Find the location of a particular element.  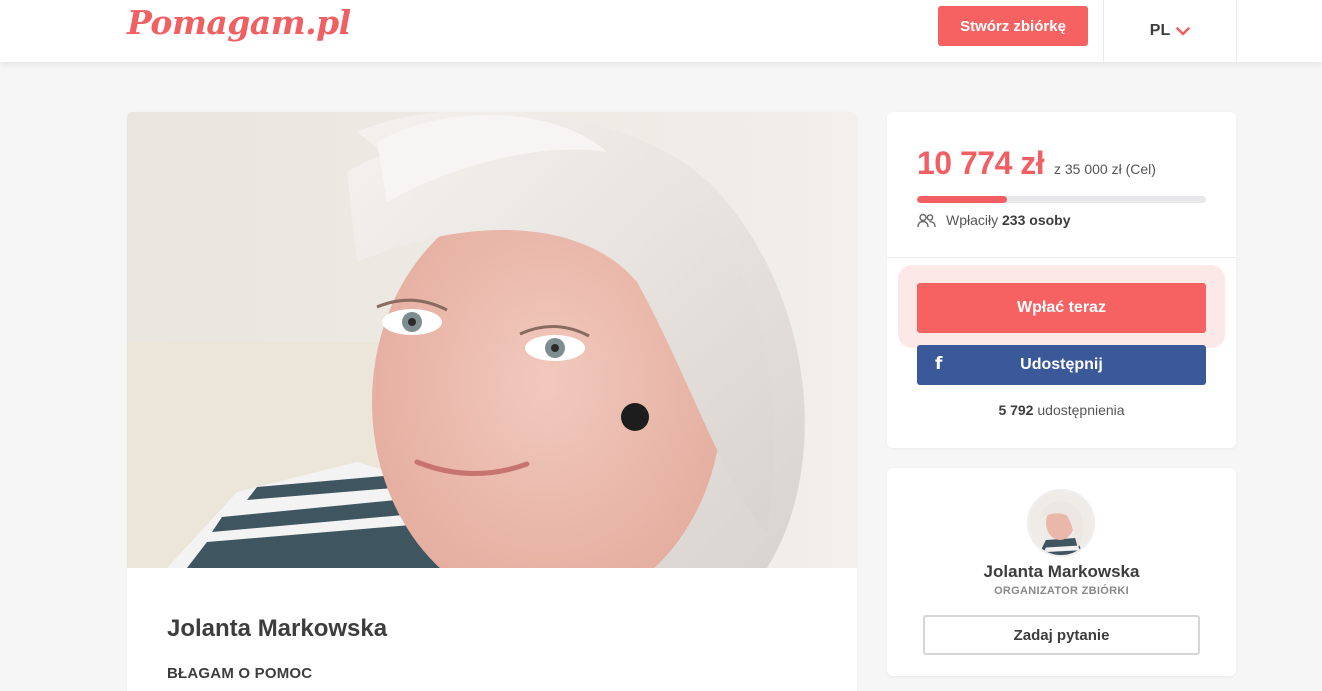

ask-question-button: Zadaj pytanie is located at coordinates (1061, 635).